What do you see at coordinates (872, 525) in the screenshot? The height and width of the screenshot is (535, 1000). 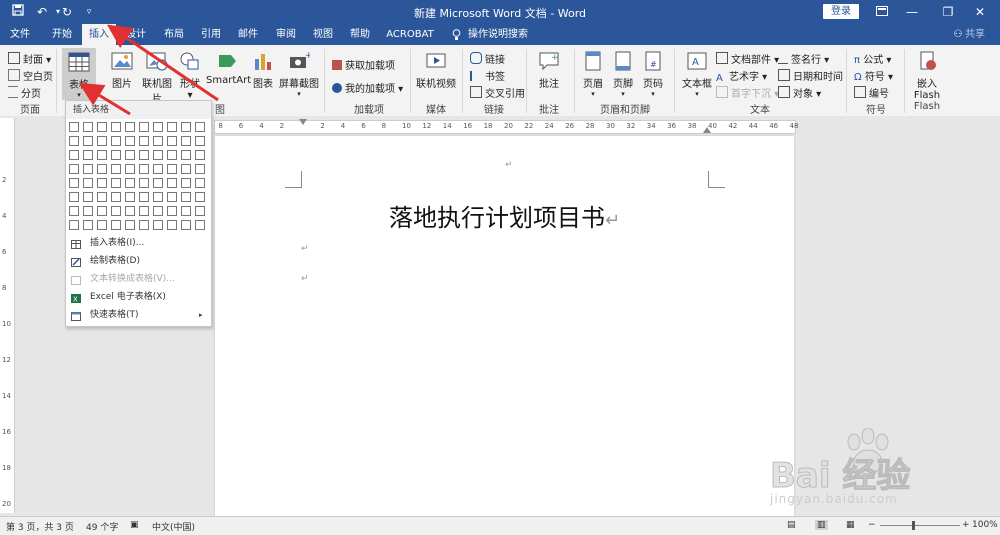 I see `zoom-out-icon: −` at bounding box center [872, 525].